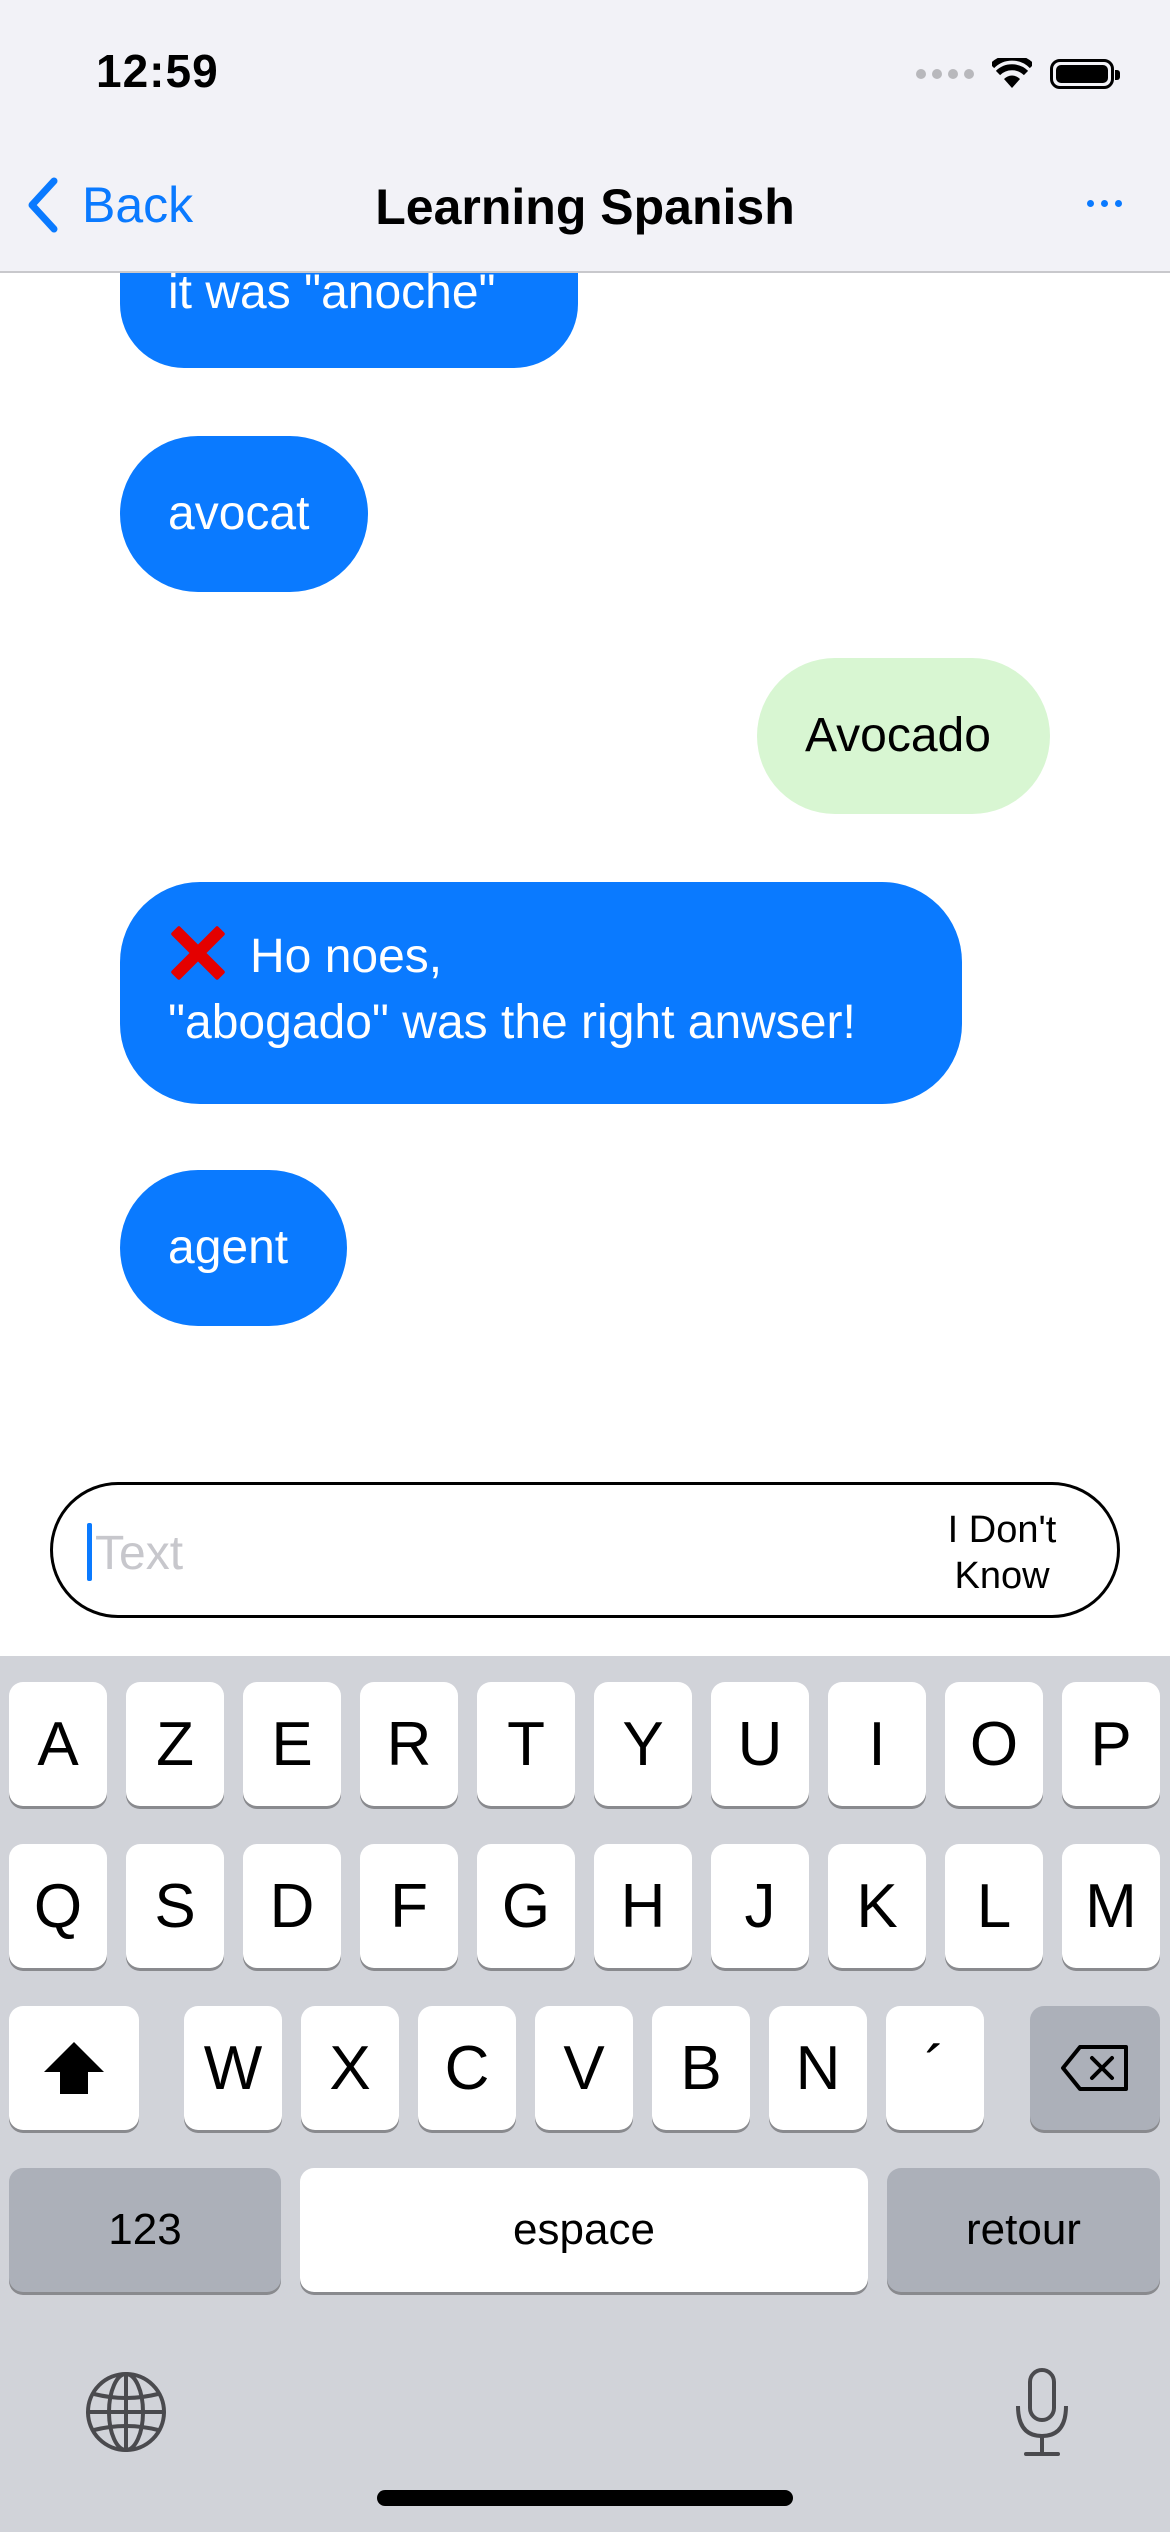 This screenshot has height=2532, width=1170. I want to click on dictation-button, so click(1042, 2414).